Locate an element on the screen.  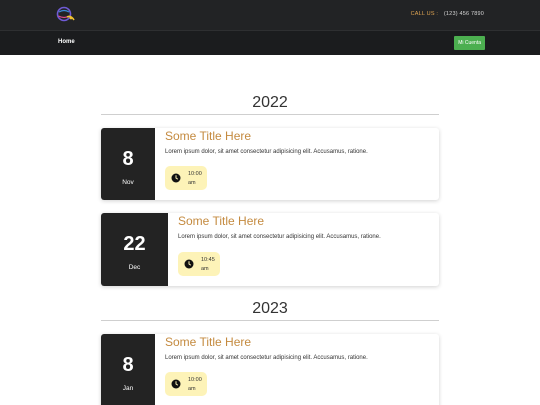
call-us-info: CALL US : (123) 456 7890 is located at coordinates (447, 14).